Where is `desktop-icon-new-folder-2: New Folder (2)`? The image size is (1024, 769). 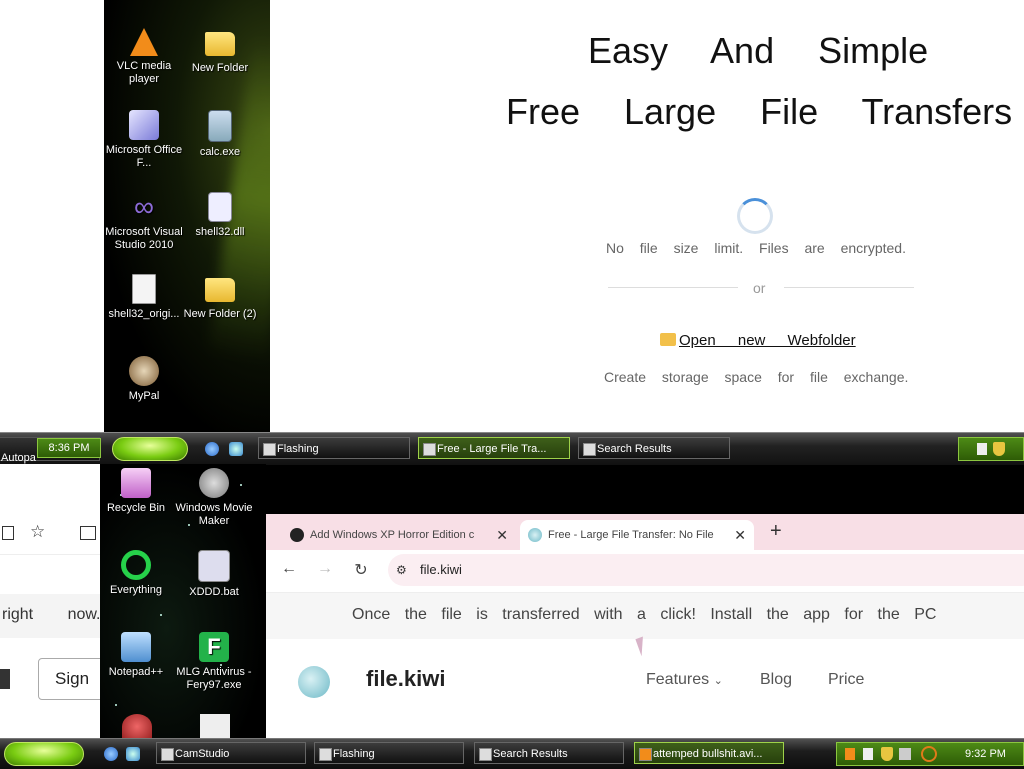
desktop-icon-new-folder-2: New Folder (2) is located at coordinates (220, 297).